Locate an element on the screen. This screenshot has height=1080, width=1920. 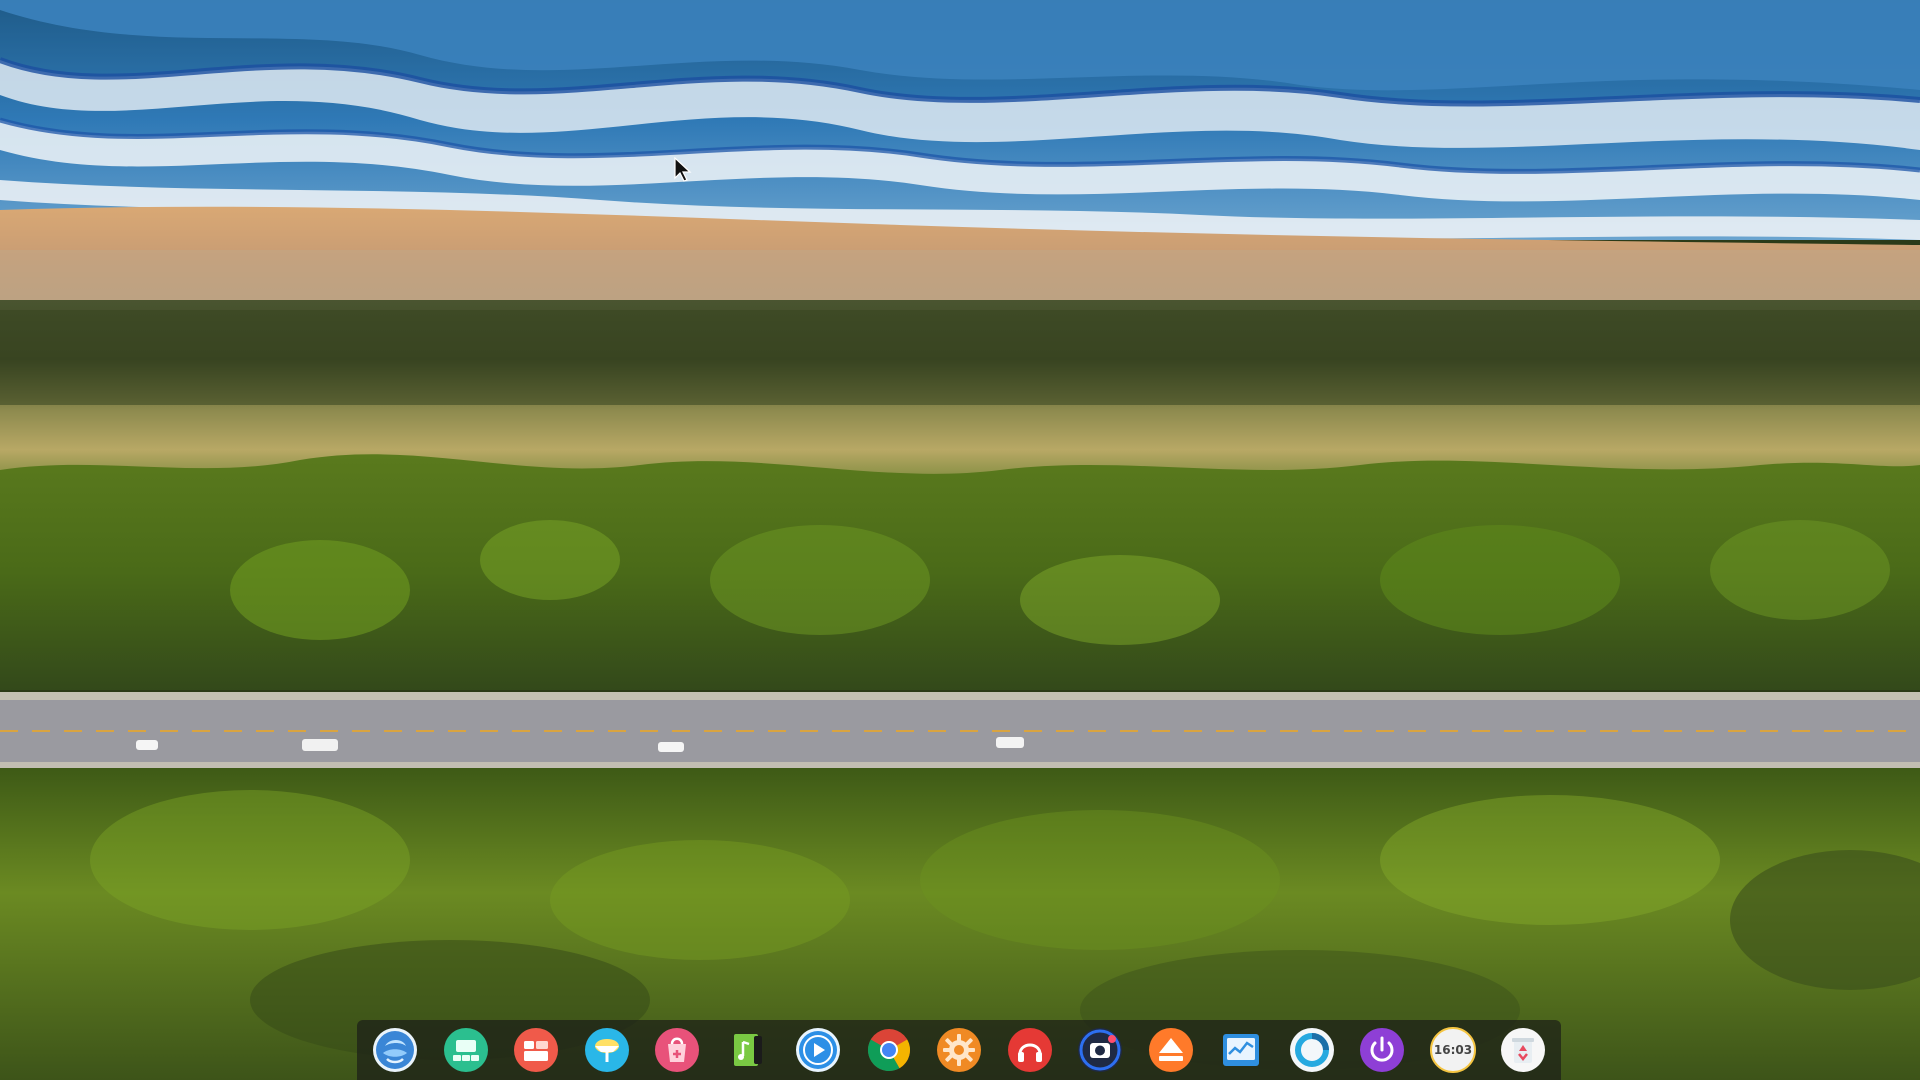
dock-system-monitor-button is located at coordinates (1241, 1050).